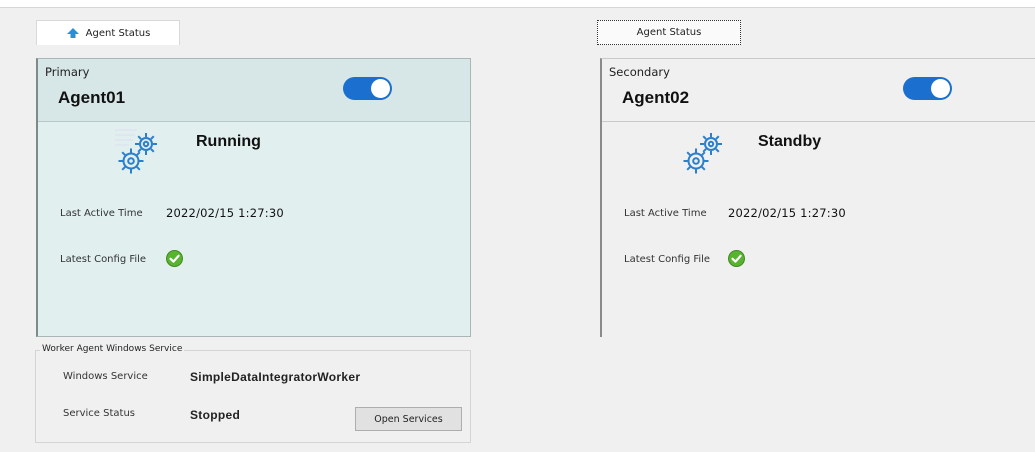 This screenshot has height=452, width=1035. I want to click on group-title: Worker Agent Windows Service, so click(112, 349).